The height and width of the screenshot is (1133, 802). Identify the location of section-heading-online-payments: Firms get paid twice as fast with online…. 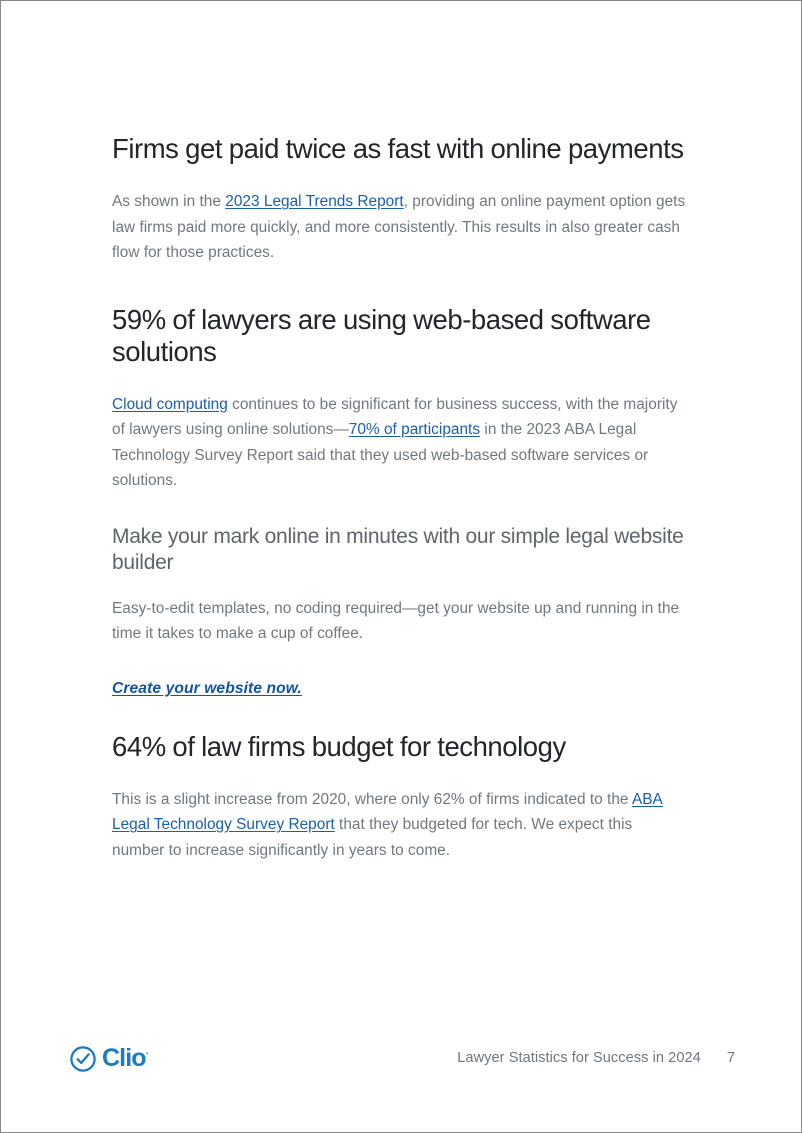
(398, 148).